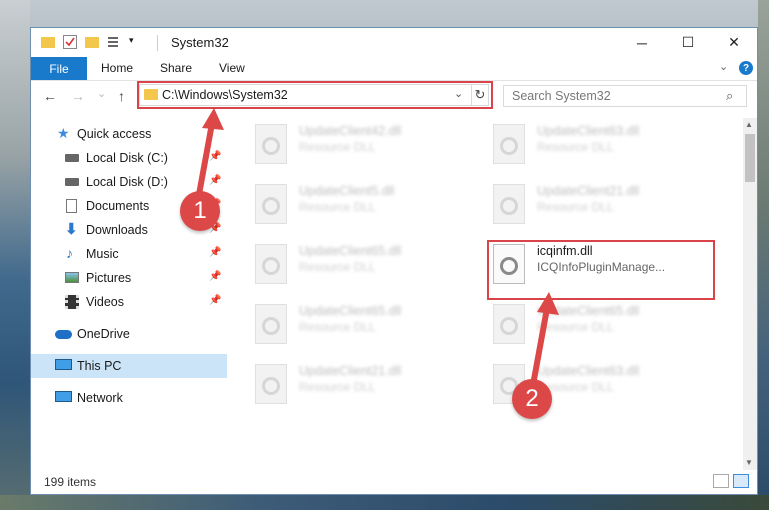 Image resolution: width=769 pixels, height=510 pixels. Describe the element at coordinates (750, 294) in the screenshot. I see `vertical-scrollbar: ▲ ▼` at that location.